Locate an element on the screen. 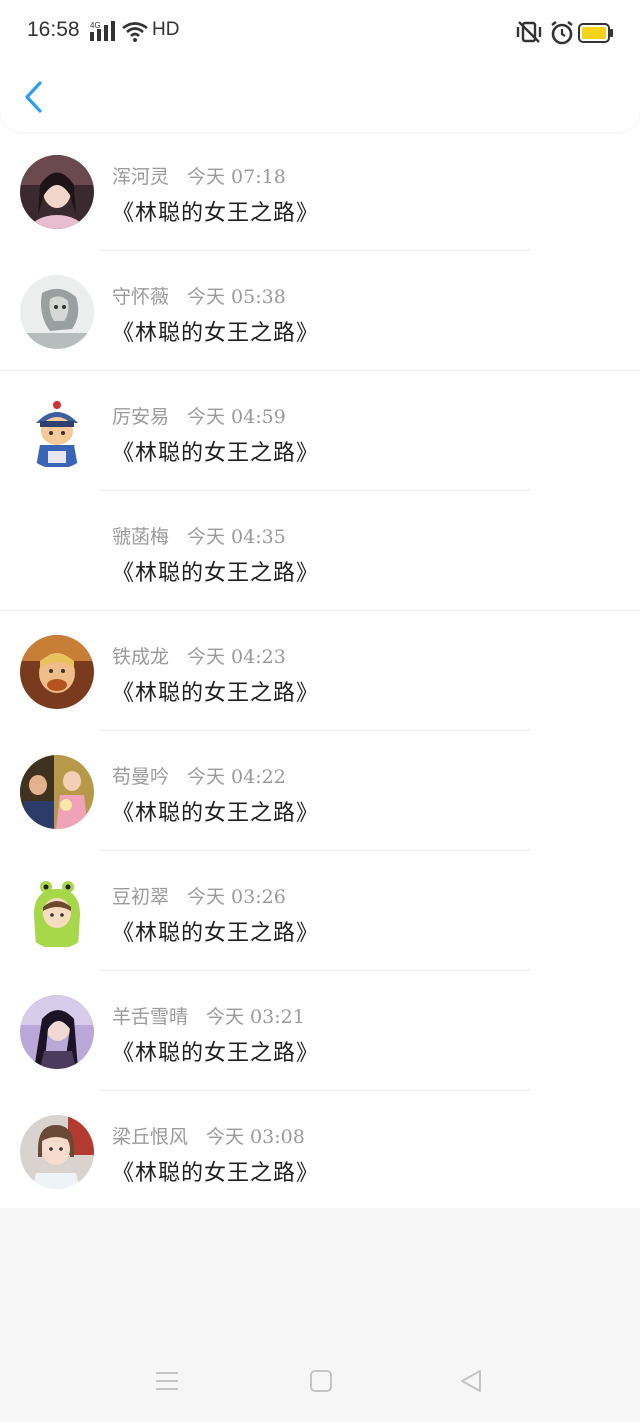 Image resolution: width=640 pixels, height=1422 pixels. item-meta: 梁丘恨风 今天 03:08 is located at coordinates (208, 1135).